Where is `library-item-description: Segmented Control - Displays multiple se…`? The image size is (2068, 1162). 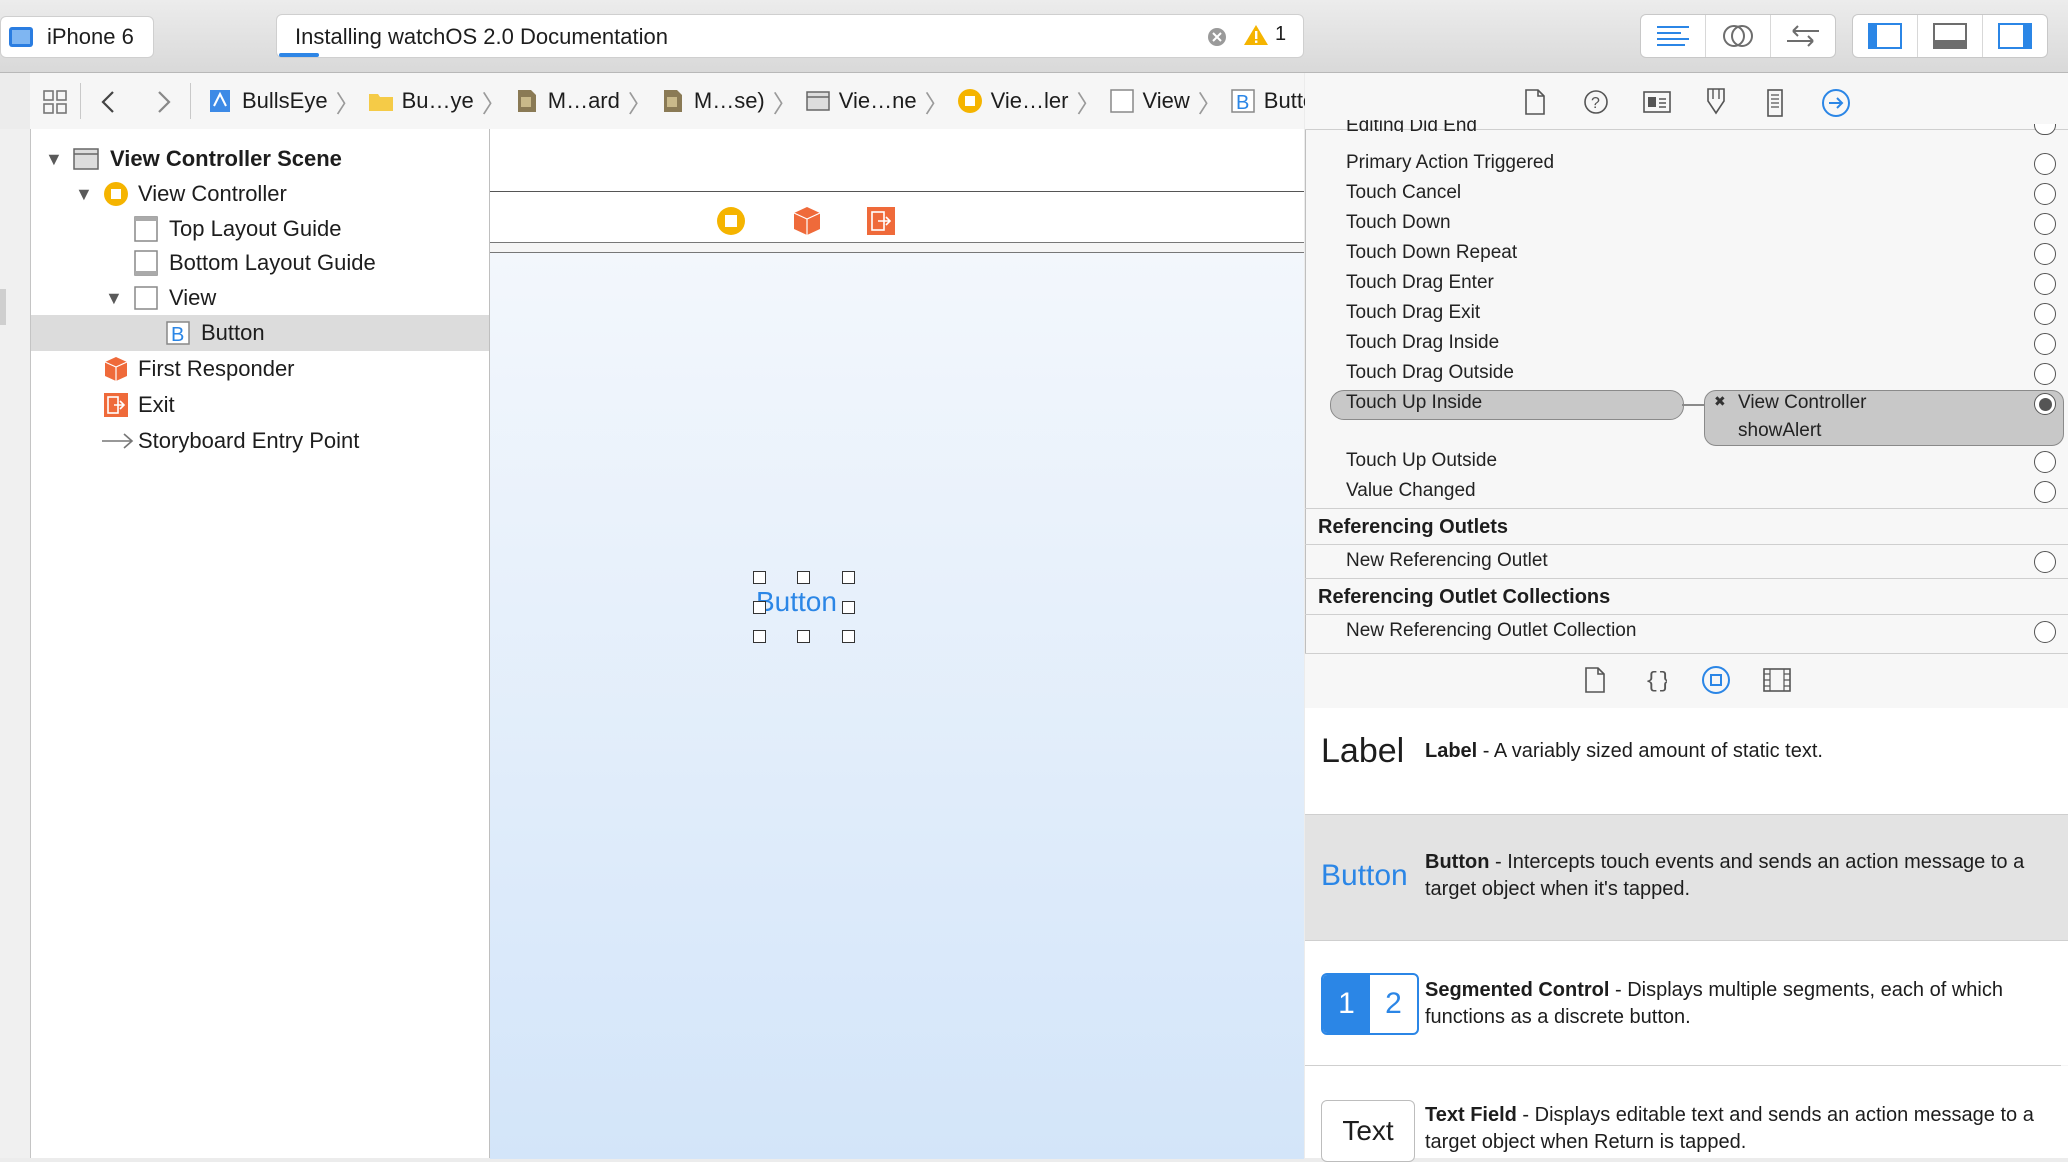 library-item-description: Segmented Control - Displays multiple se… is located at coordinates (1714, 1003).